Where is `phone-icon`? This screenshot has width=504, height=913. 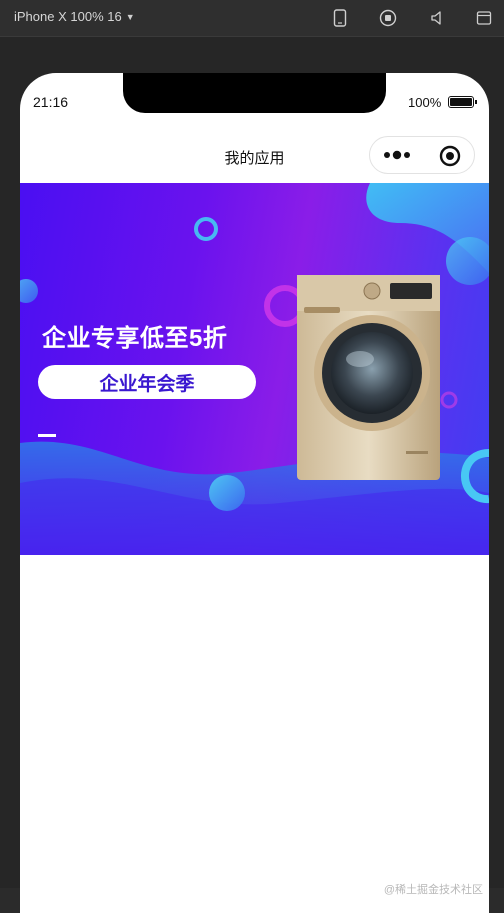
phone-icon is located at coordinates (340, 18).